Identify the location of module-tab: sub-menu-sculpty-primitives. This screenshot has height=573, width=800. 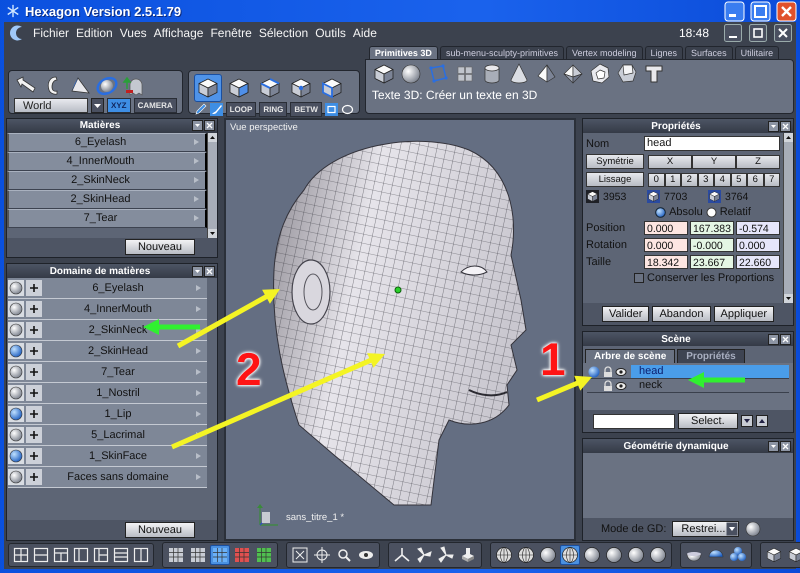
(502, 52).